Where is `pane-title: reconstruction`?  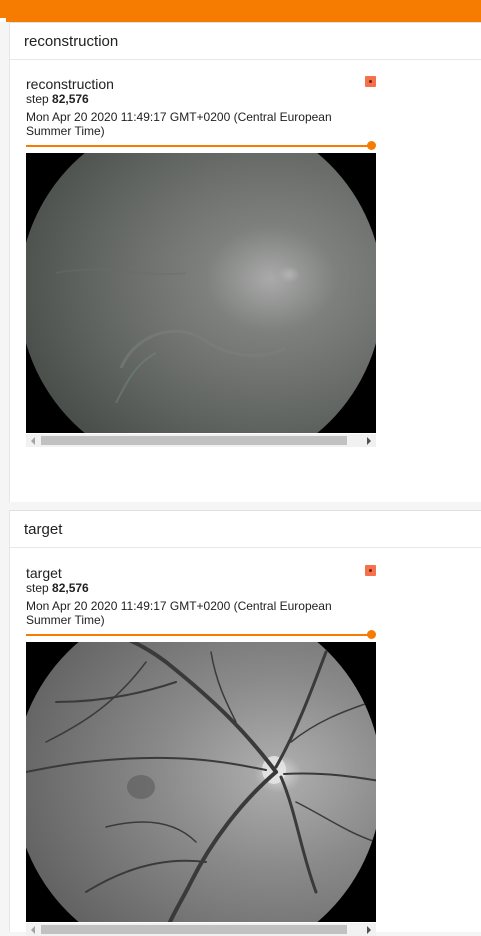 pane-title: reconstruction is located at coordinates (70, 84).